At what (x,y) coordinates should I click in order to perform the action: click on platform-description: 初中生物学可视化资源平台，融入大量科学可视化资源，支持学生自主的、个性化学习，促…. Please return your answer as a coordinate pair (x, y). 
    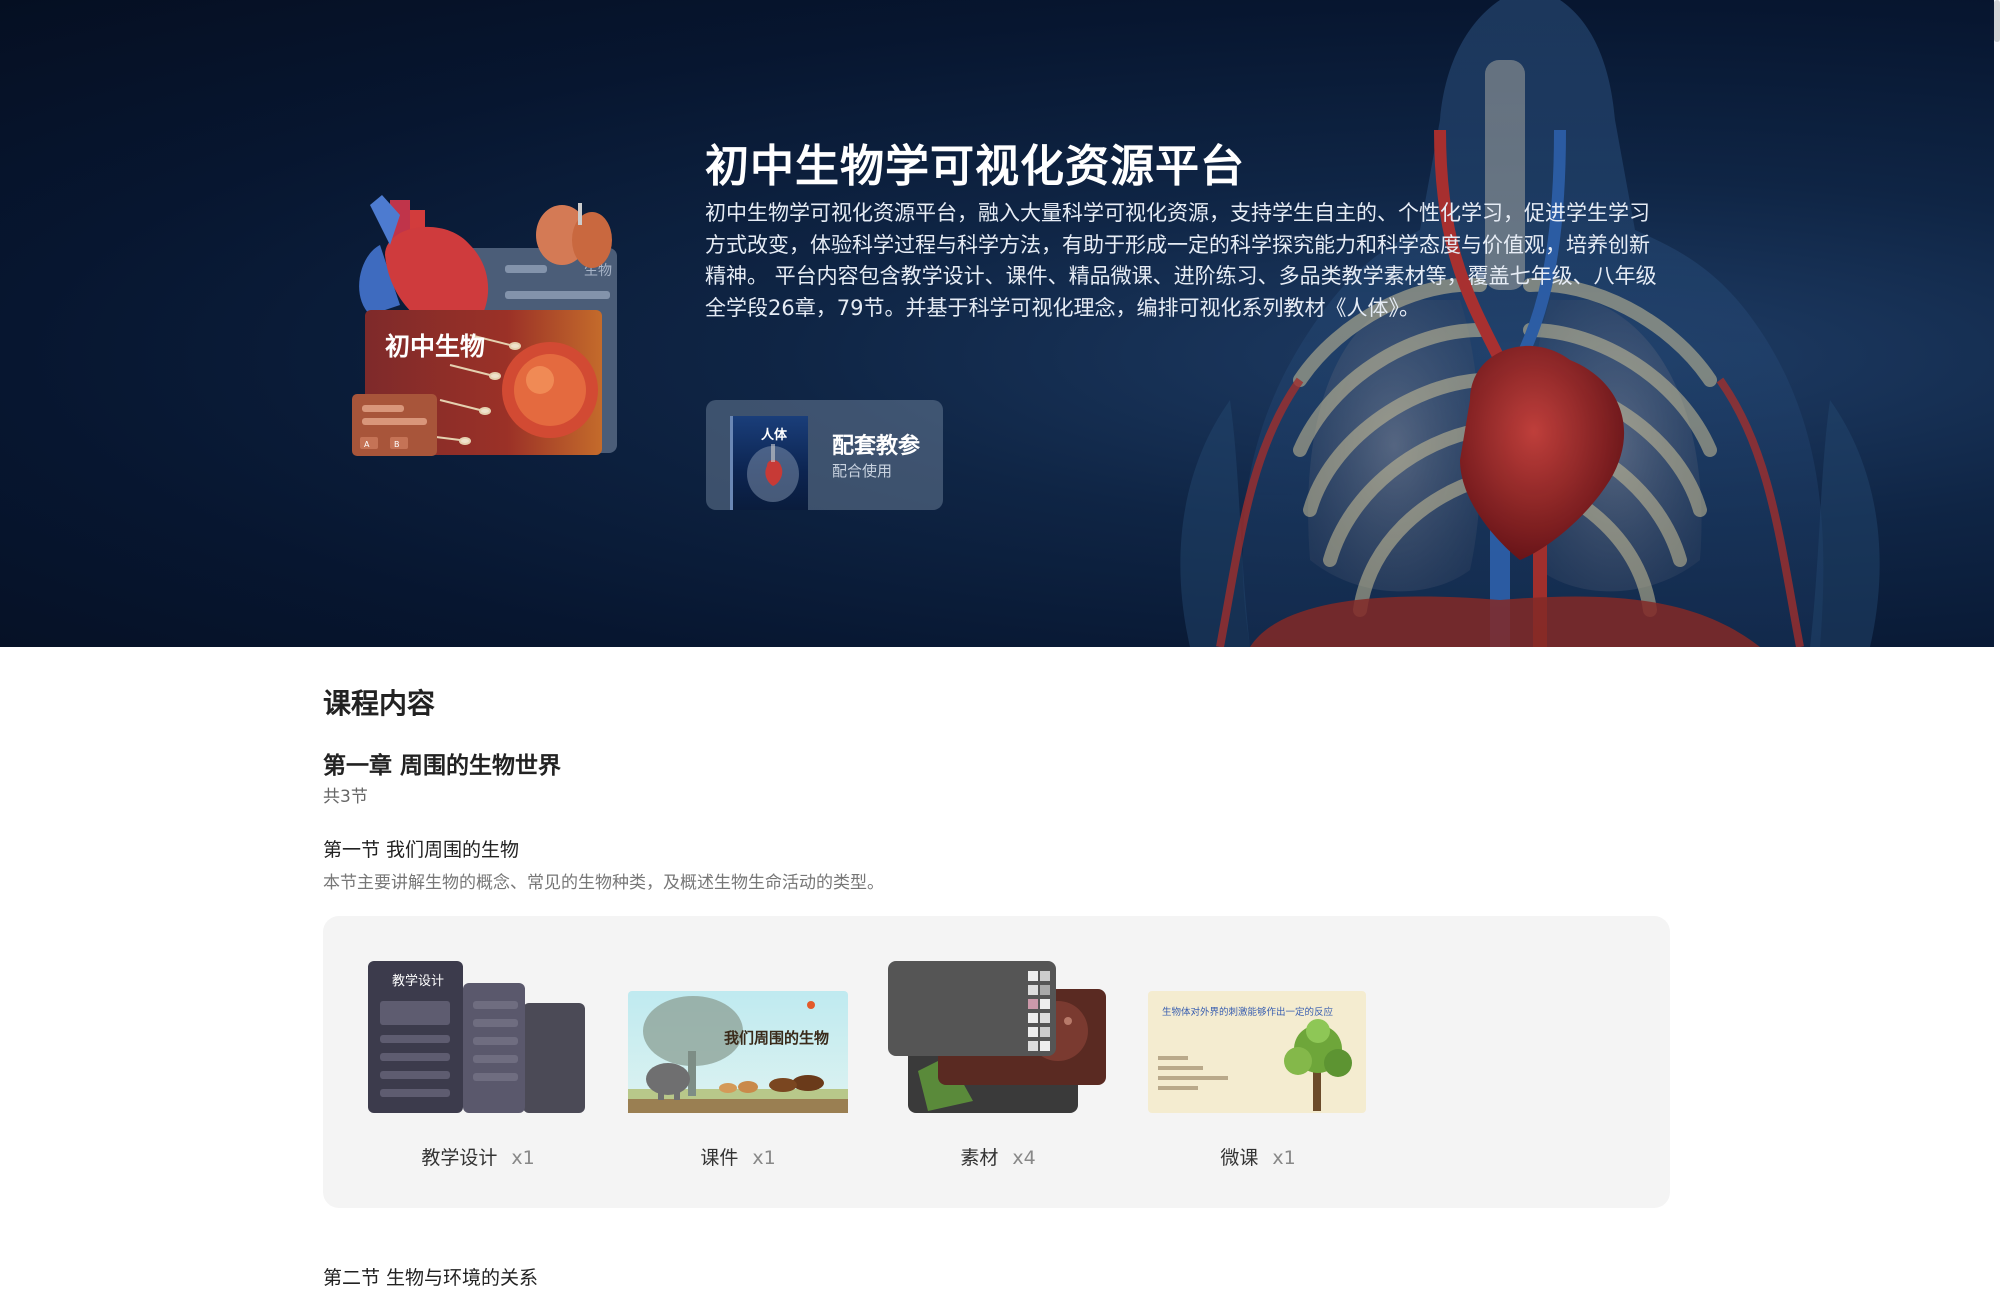
    Looking at the image, I should click on (1181, 260).